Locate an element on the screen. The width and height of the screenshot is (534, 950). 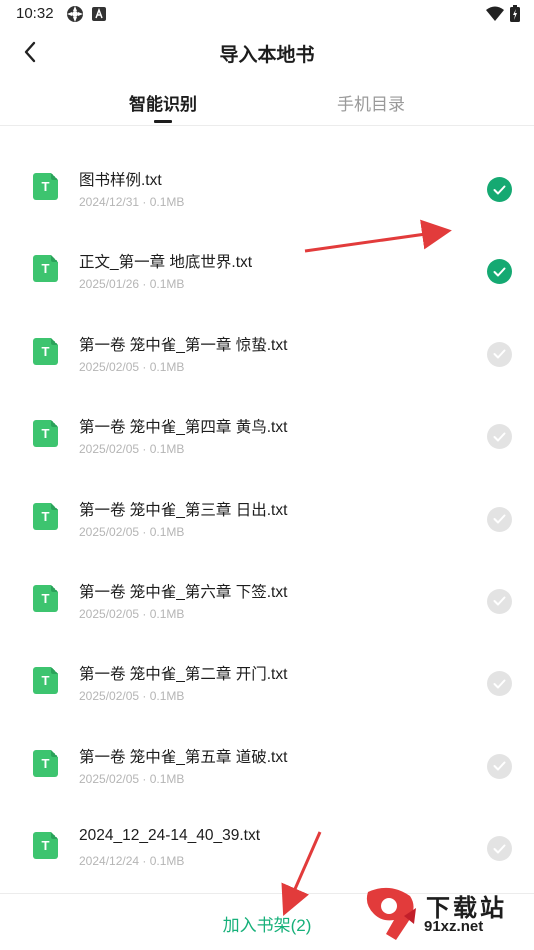
file-row: T 第一卷 笼中雀_第三章 日出.txt 2025/02/05 · 0.1MB is located at coordinates (267, 516).